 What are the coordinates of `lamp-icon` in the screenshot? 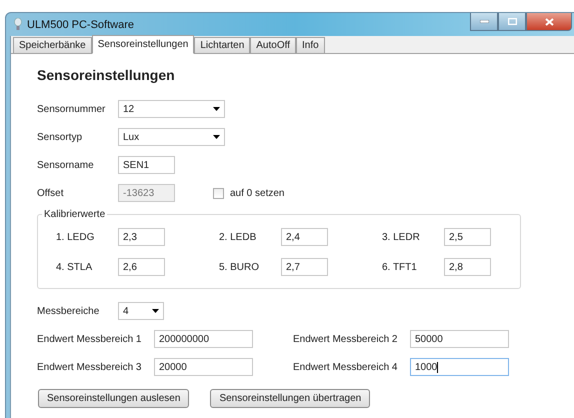 It's located at (18, 24).